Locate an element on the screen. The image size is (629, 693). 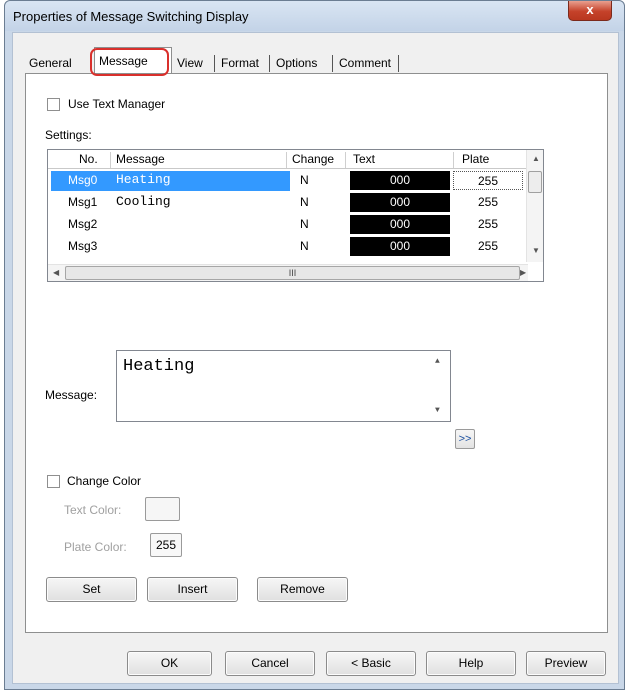
table-row: Msg1 Cooling N 000 255 is located at coordinates (288, 203).